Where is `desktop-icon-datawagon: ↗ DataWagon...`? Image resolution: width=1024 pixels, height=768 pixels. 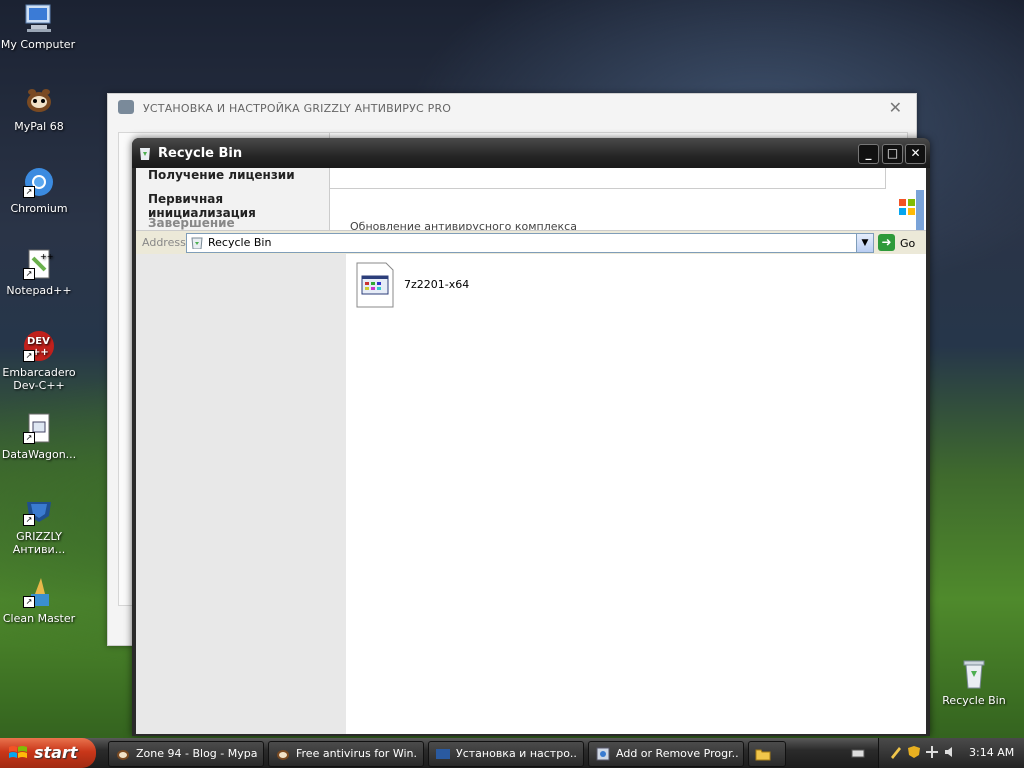 desktop-icon-datawagon: ↗ DataWagon... is located at coordinates (39, 436).